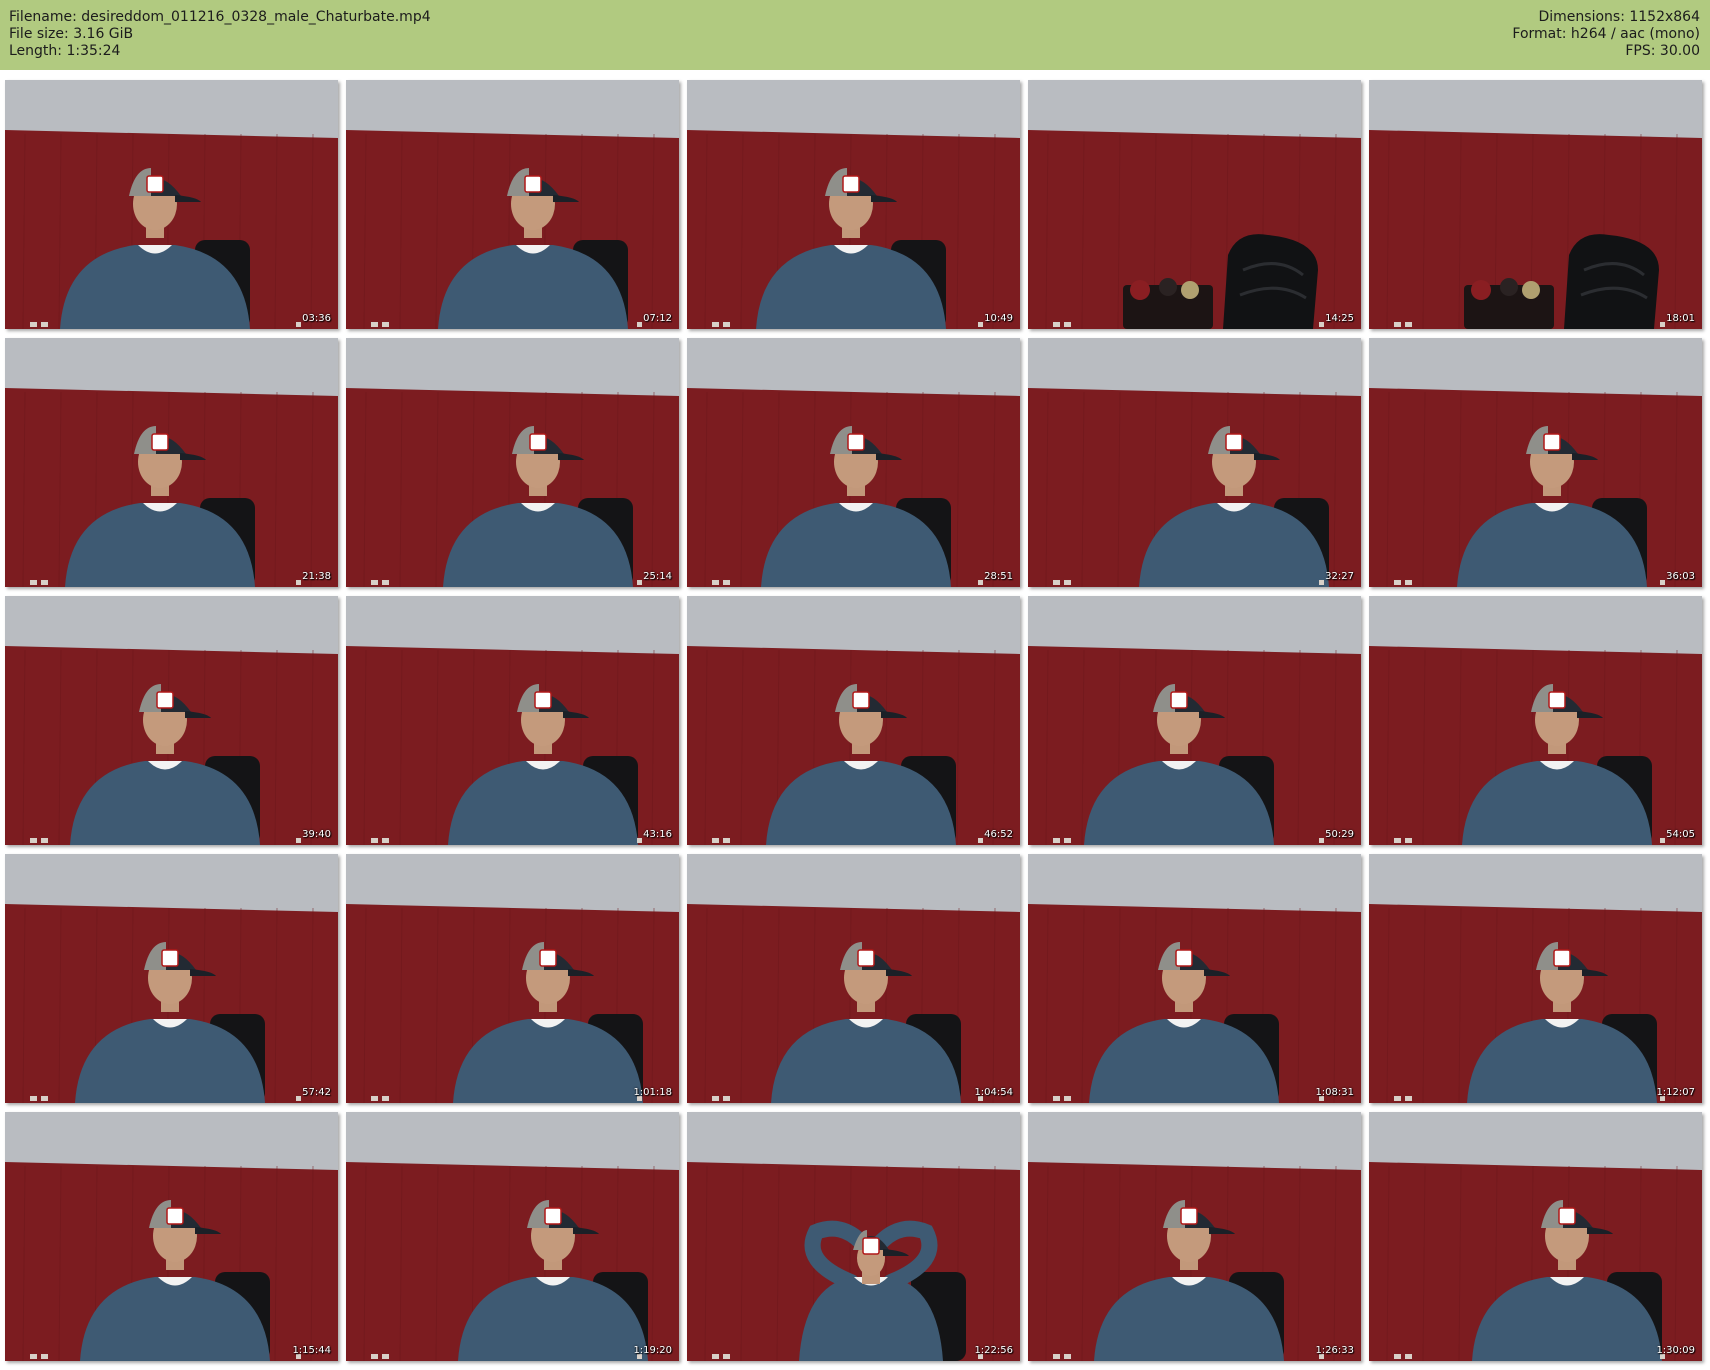 This screenshot has height=1370, width=1710. I want to click on video-thumbnail: 36:03, so click(1535, 462).